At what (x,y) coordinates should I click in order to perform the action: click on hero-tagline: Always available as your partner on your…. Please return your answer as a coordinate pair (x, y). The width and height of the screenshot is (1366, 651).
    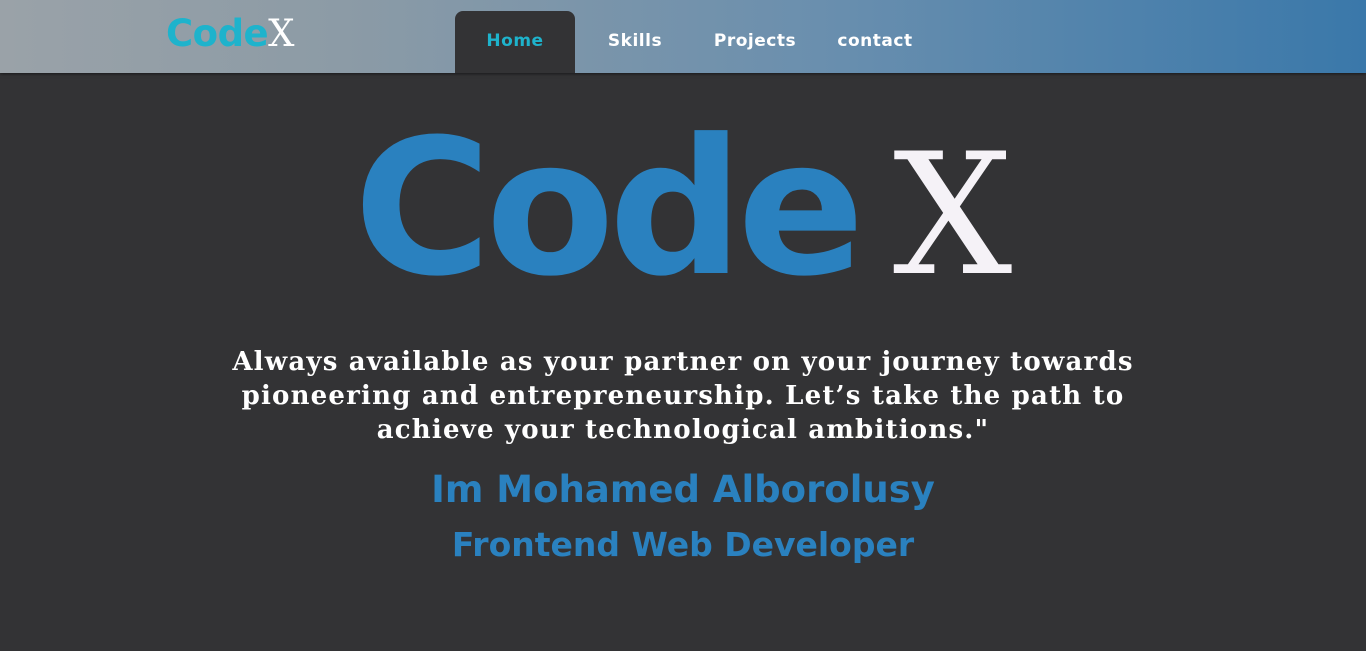
    Looking at the image, I should click on (683, 396).